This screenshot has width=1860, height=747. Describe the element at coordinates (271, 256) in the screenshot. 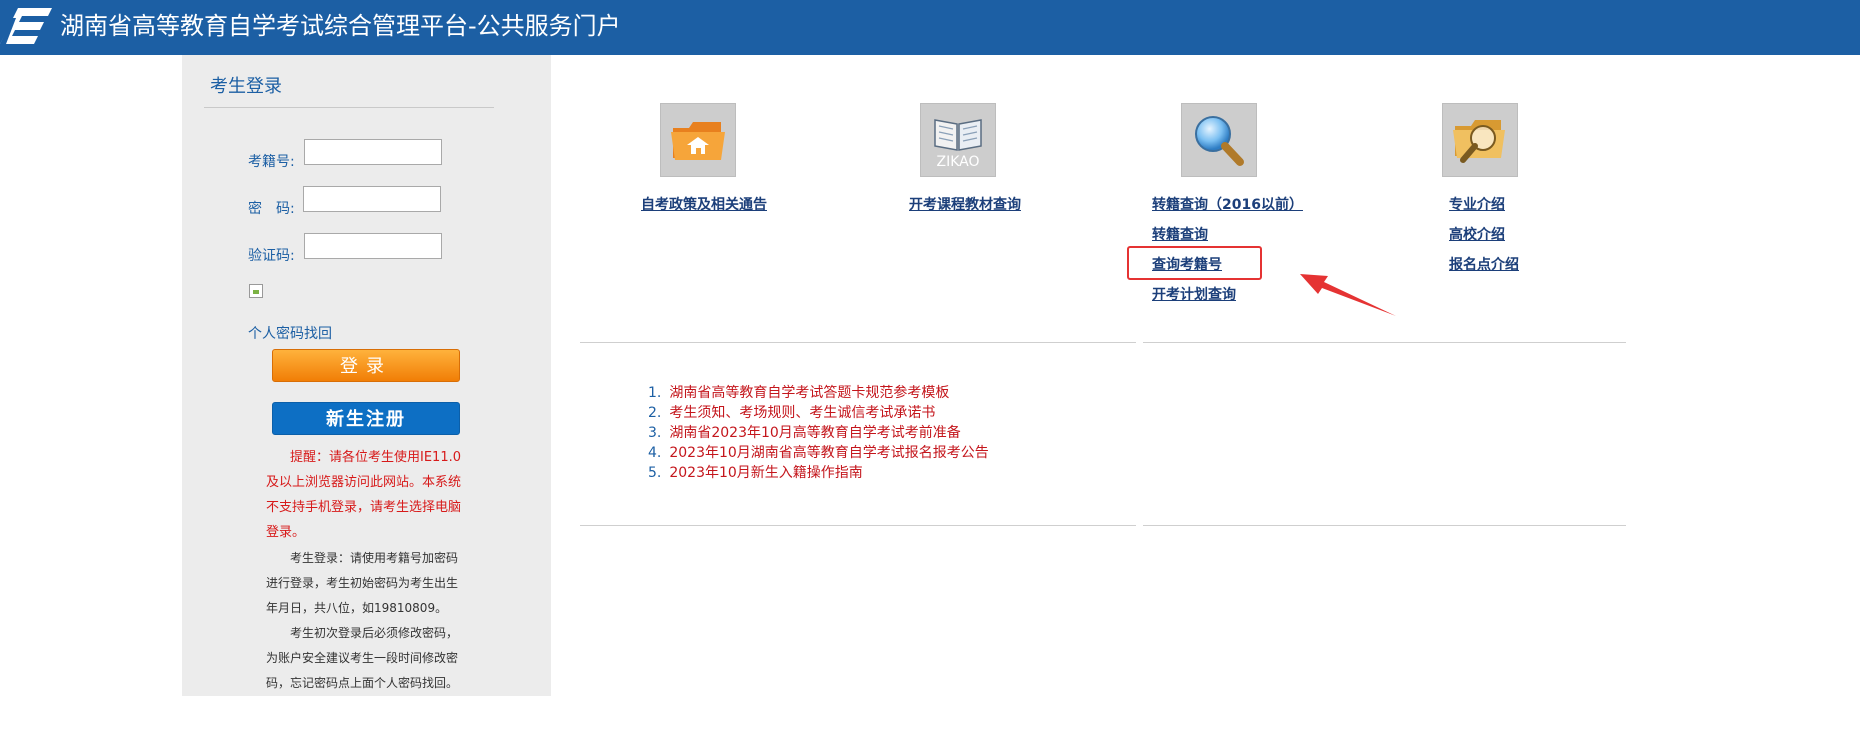

I see `captcha-label: 验证码:` at that location.